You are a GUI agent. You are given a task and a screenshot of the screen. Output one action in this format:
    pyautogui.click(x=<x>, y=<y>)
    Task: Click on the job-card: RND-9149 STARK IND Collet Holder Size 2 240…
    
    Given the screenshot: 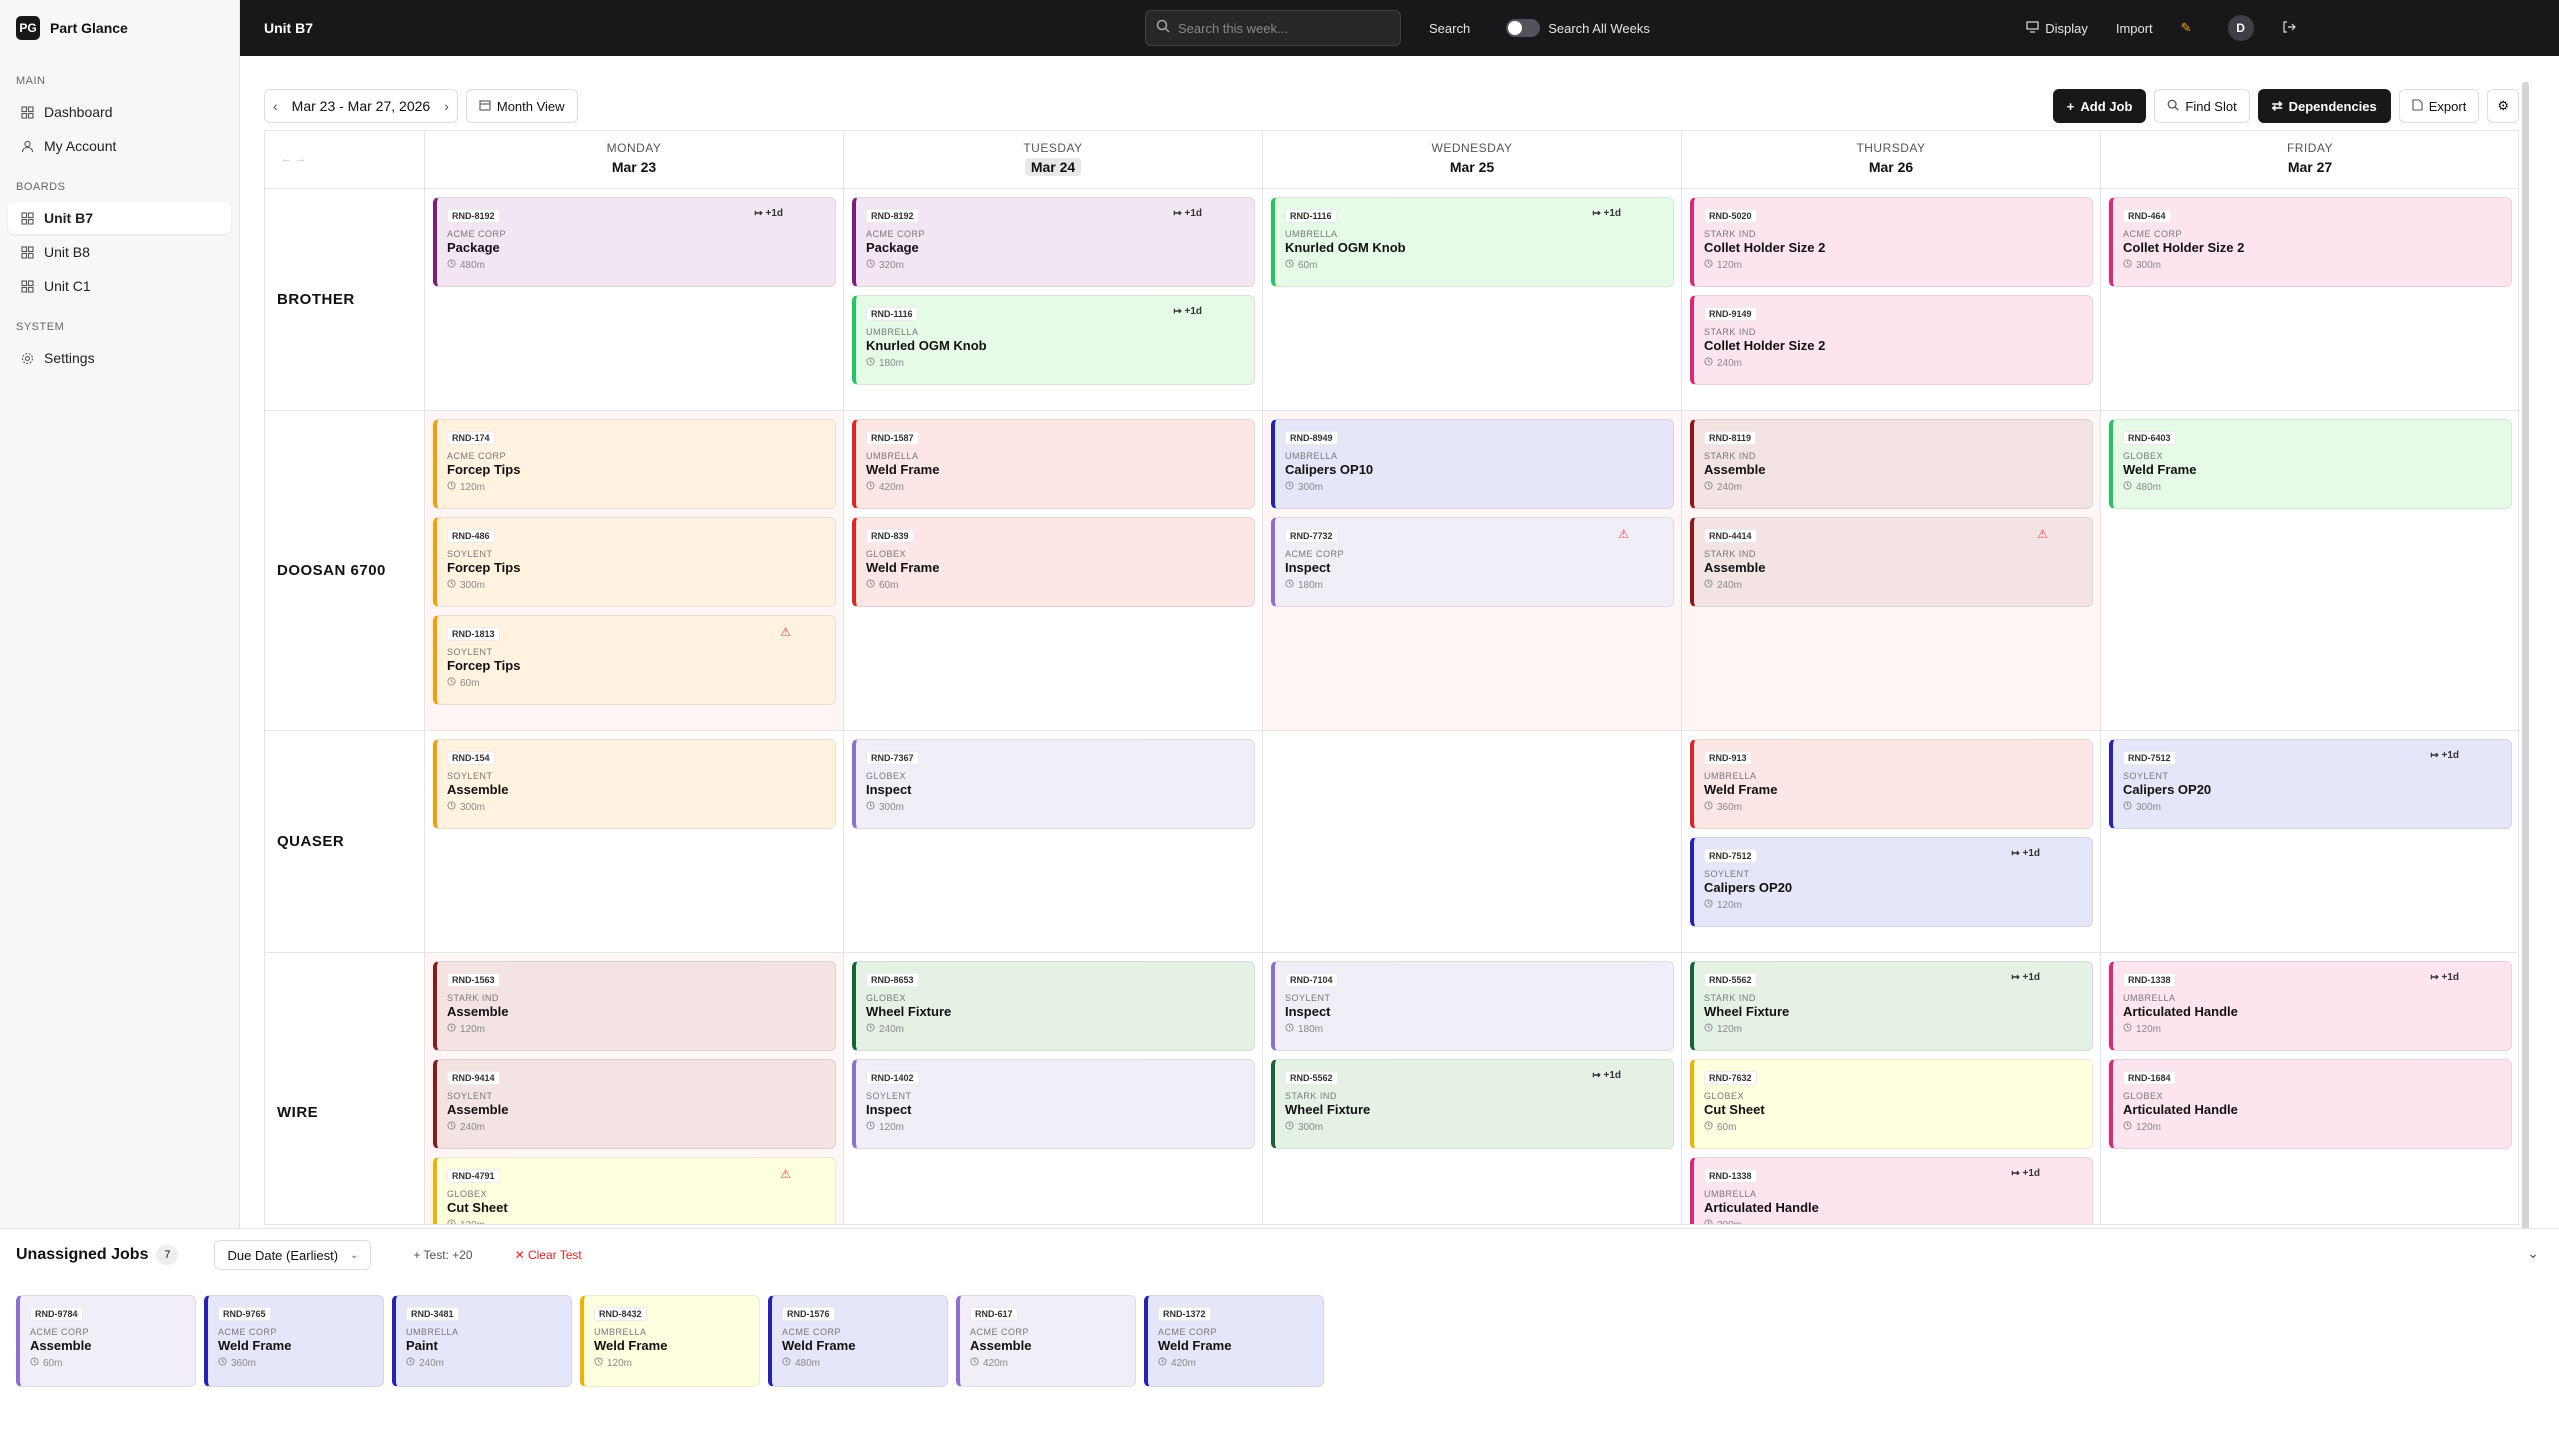 What is the action you would take?
    pyautogui.click(x=1891, y=340)
    